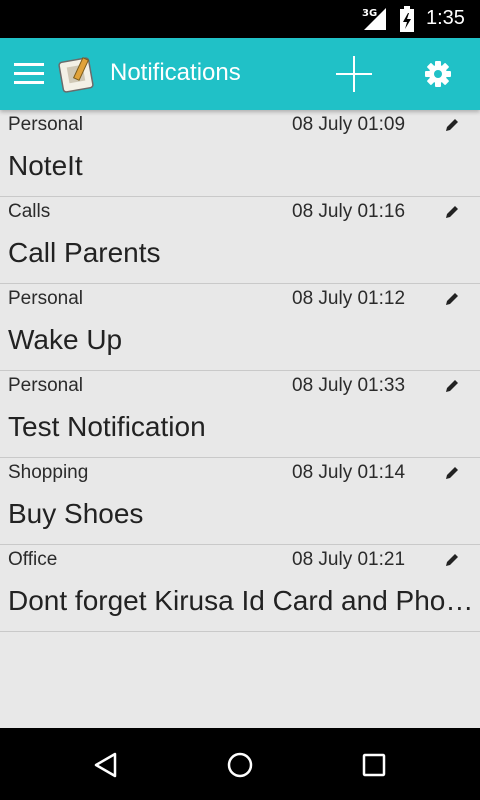 Image resolution: width=480 pixels, height=800 pixels. What do you see at coordinates (29, 211) in the screenshot?
I see `notification-category: Calls` at bounding box center [29, 211].